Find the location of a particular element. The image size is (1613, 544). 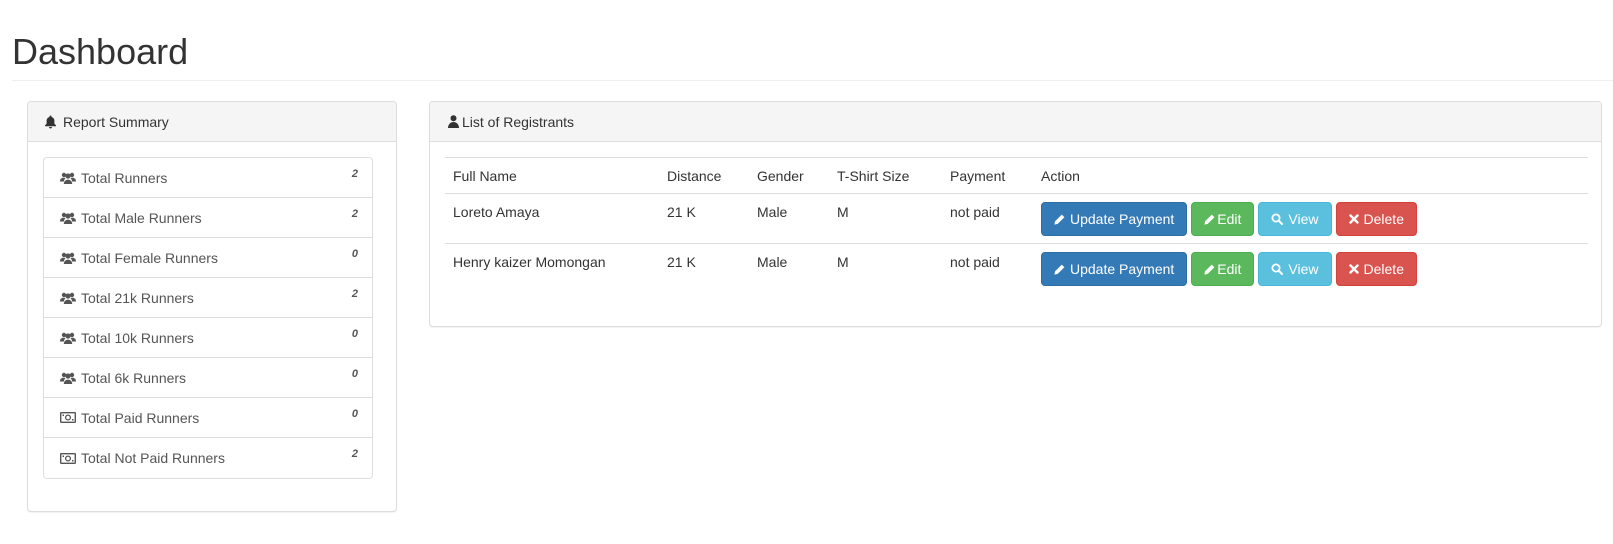

cell-full-name: Loreto Amaya is located at coordinates (552, 218).